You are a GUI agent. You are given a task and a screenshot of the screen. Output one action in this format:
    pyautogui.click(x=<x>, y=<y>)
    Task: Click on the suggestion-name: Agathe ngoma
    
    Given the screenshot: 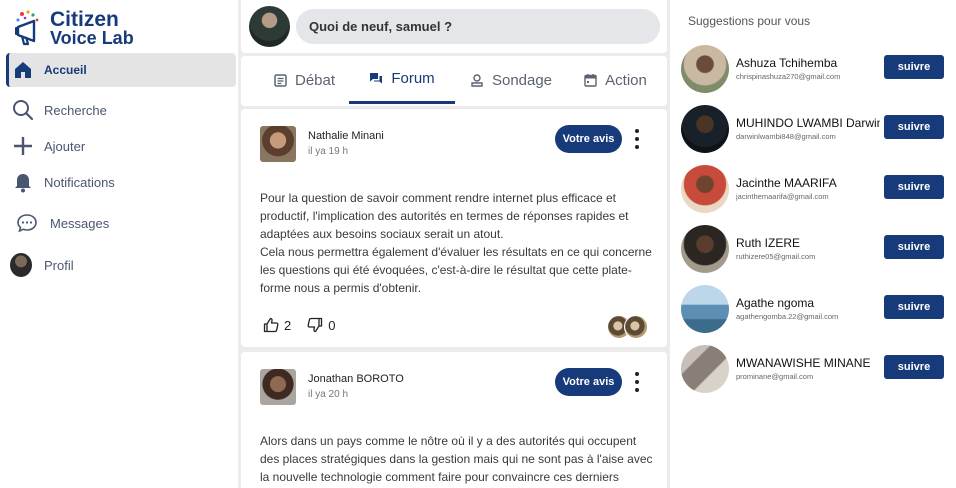 What is the action you would take?
    pyautogui.click(x=808, y=303)
    